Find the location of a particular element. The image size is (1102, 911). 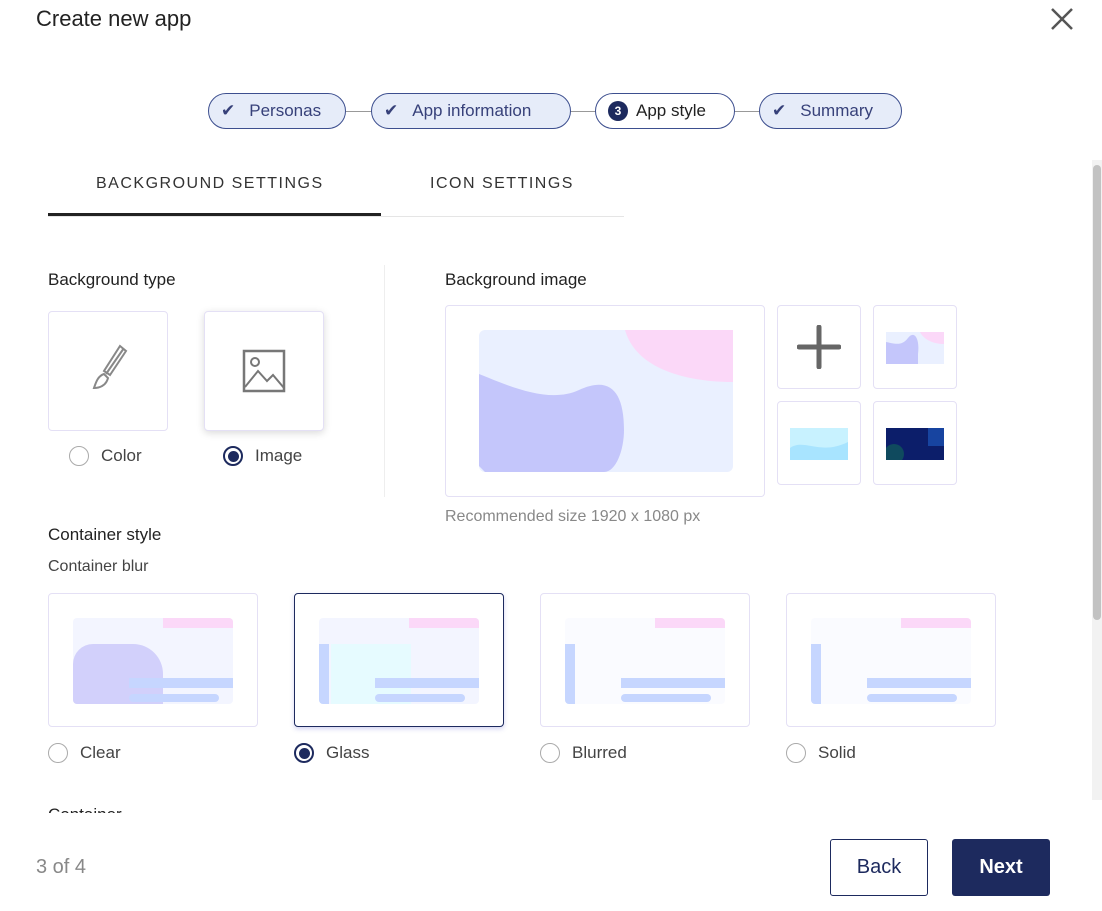

preview-image is located at coordinates (606, 401).